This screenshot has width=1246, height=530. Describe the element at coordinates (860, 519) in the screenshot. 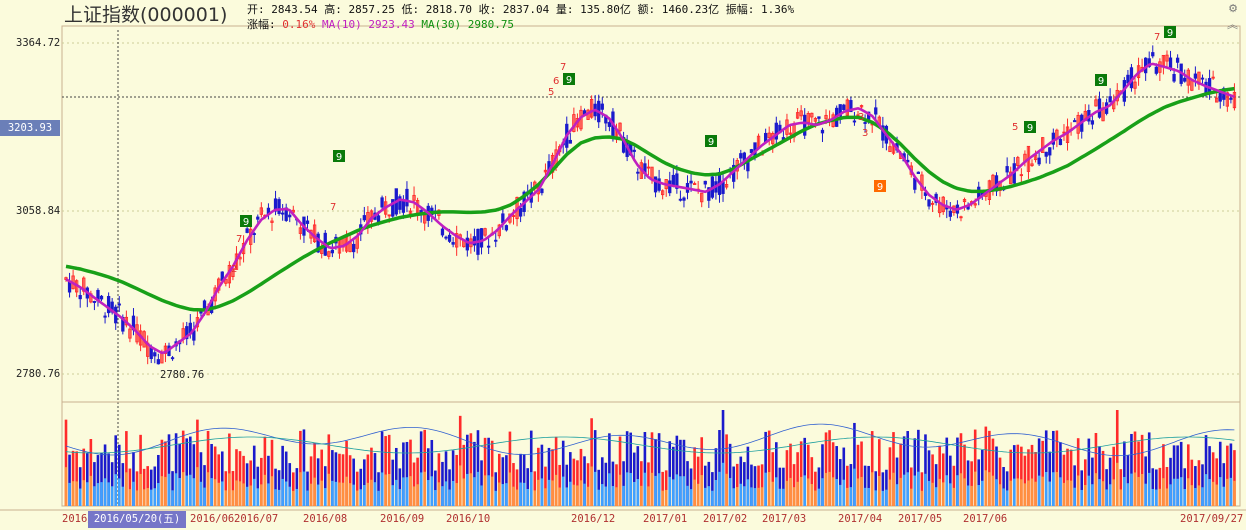

I see `x-tick-label: 2017/04` at that location.